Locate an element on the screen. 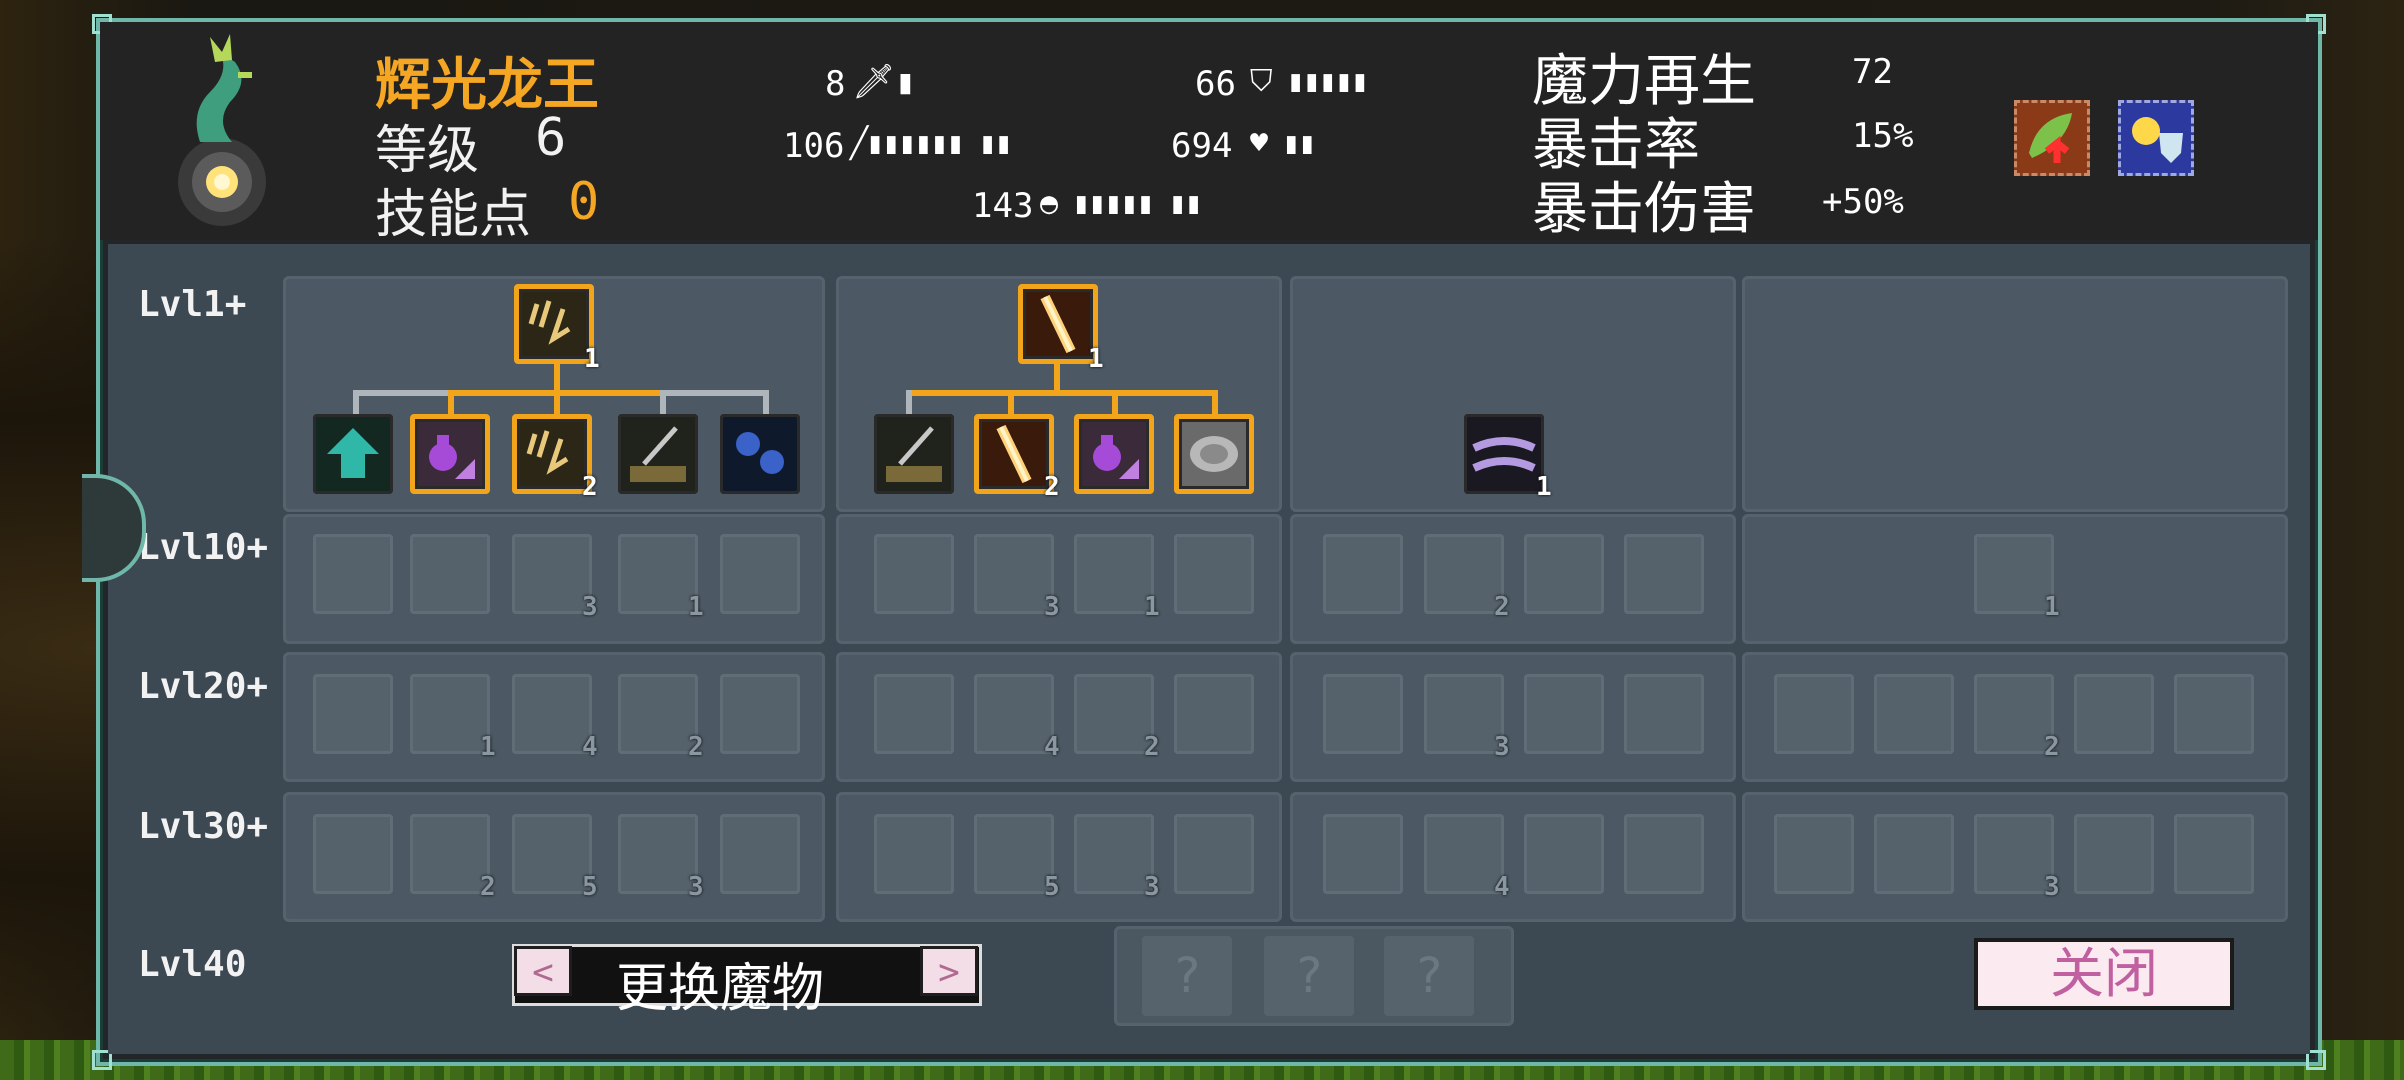 This screenshot has height=1080, width=2404. skill-points-label: 技能点 is located at coordinates (453, 215).